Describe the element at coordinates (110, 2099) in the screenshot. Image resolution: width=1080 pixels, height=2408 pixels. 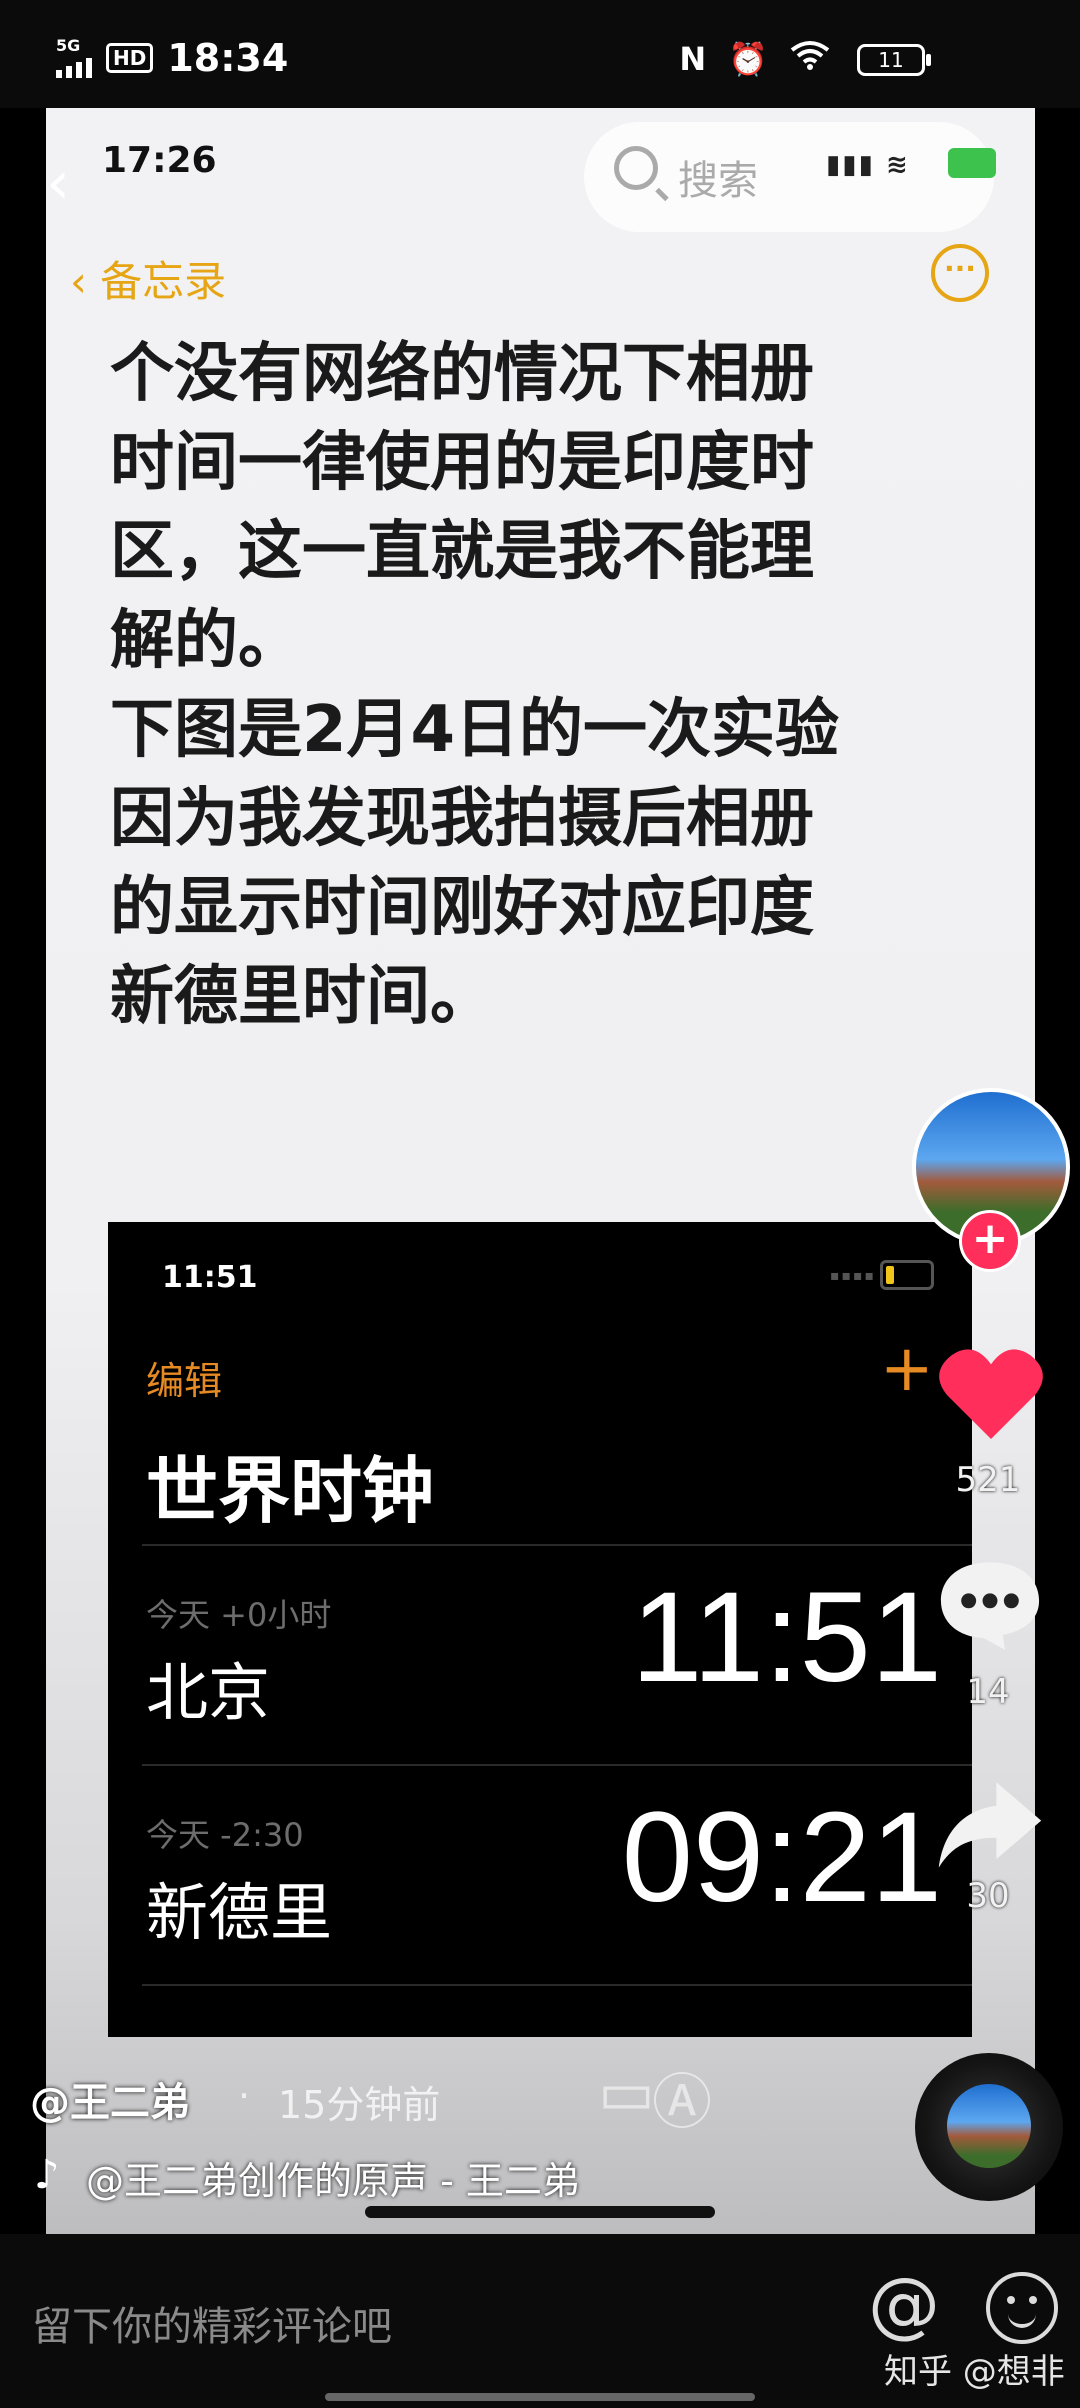
I see `author-name: @王二弟` at that location.